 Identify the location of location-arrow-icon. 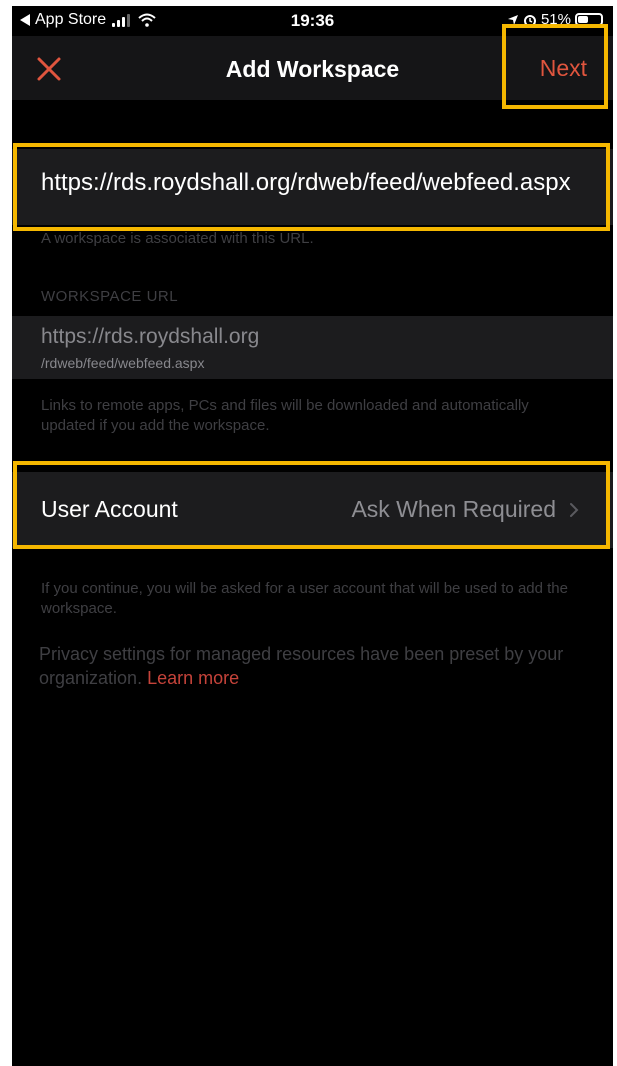
(512, 19).